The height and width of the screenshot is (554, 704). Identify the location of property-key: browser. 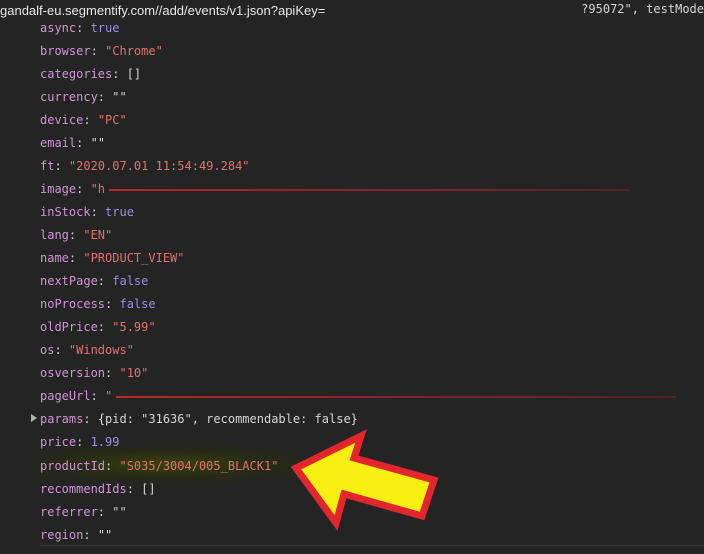
(65, 51).